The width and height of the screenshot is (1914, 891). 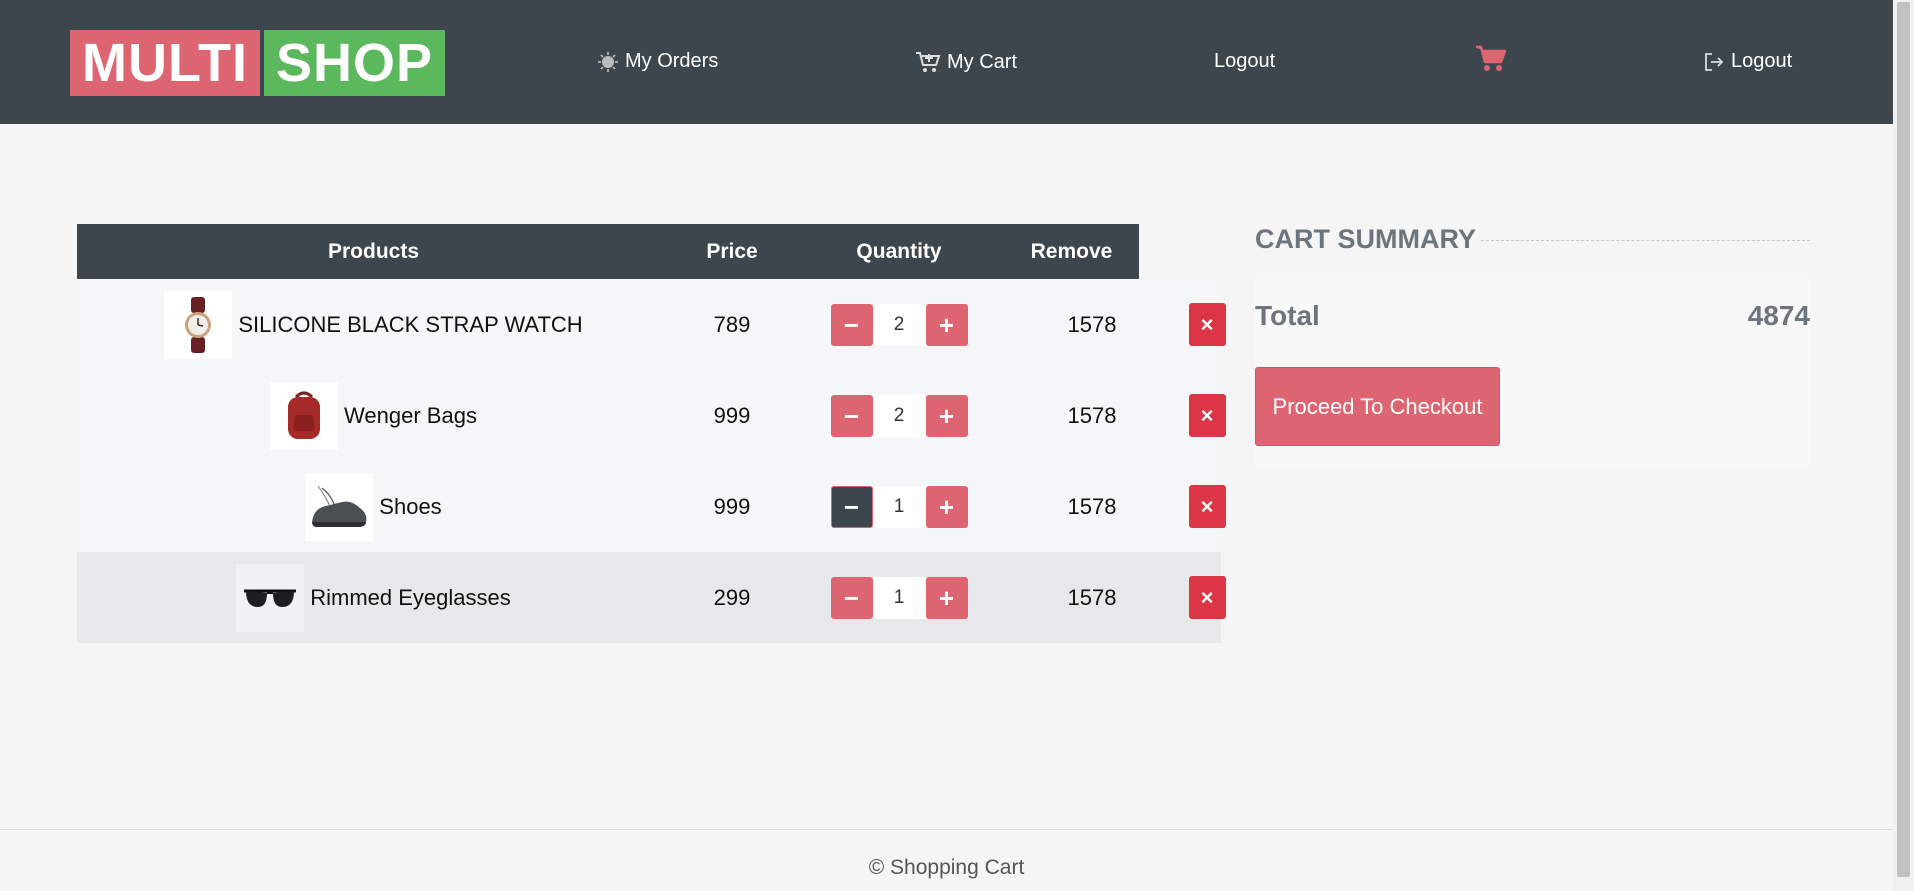 What do you see at coordinates (608, 251) in the screenshot?
I see `table-header: Products Price Quantity Remove` at bounding box center [608, 251].